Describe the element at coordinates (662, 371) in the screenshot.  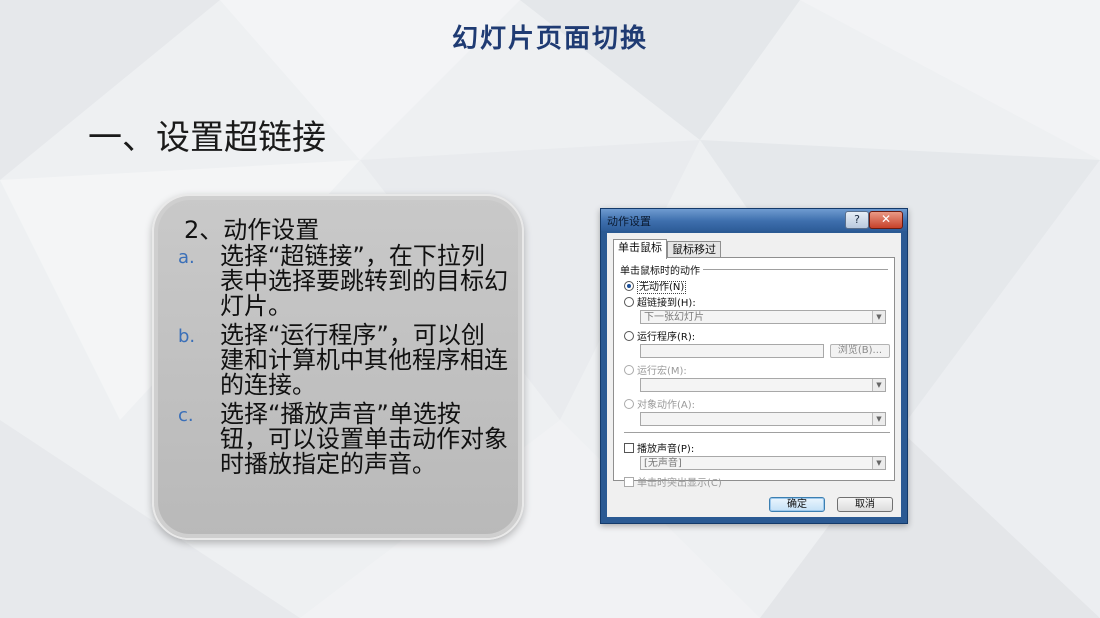
I see `radio-label: 运行宏(M):` at that location.